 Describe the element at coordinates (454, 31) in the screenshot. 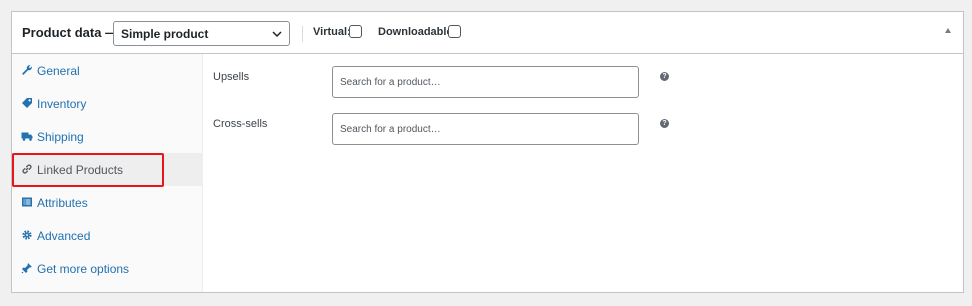

I see `downloadable-checkbox` at that location.